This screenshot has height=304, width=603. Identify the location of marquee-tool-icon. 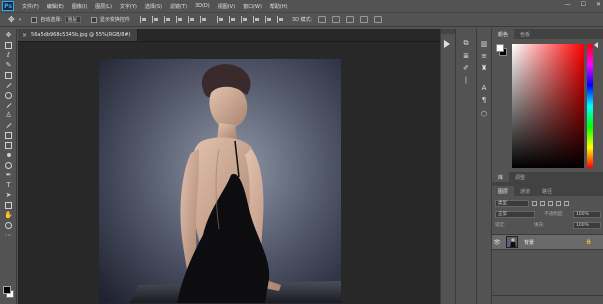
(8, 45).